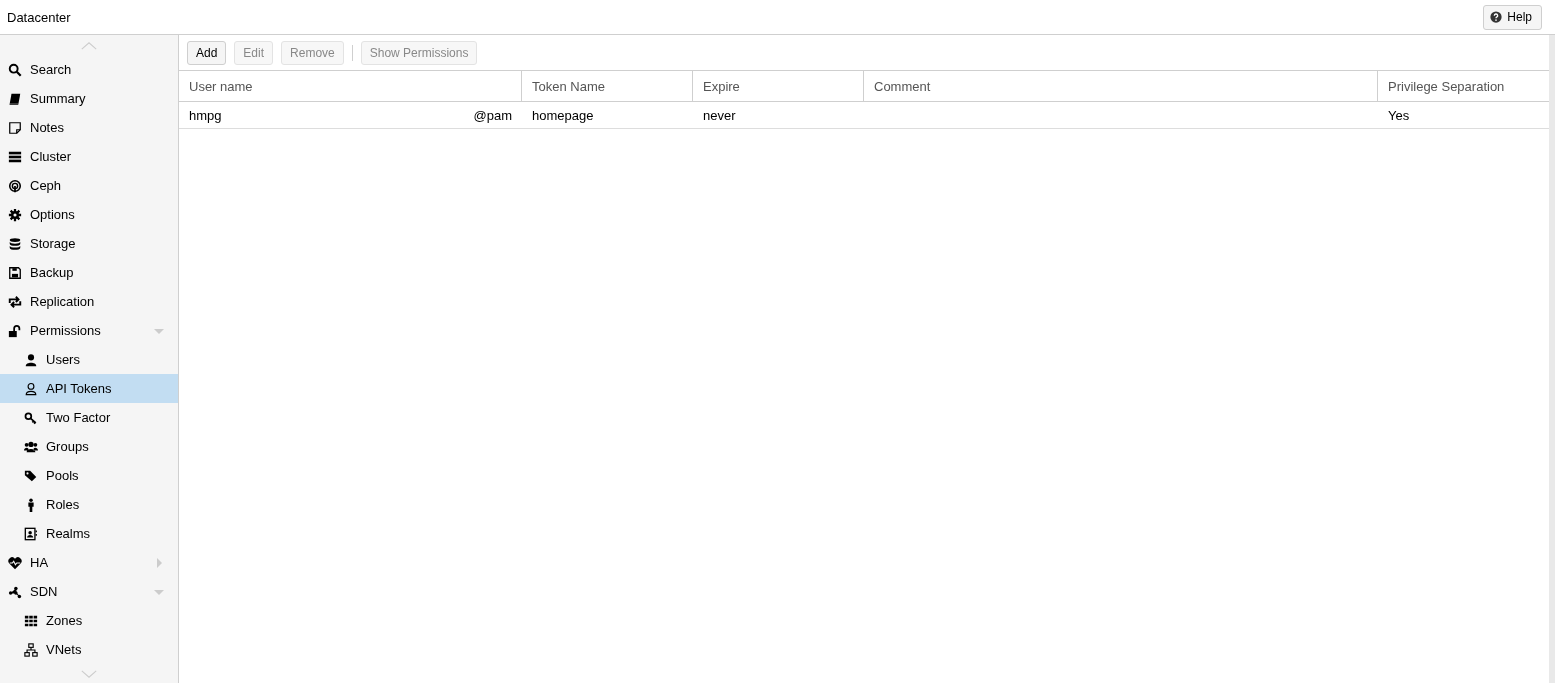  I want to click on column-header: Token Name, so click(607, 86).